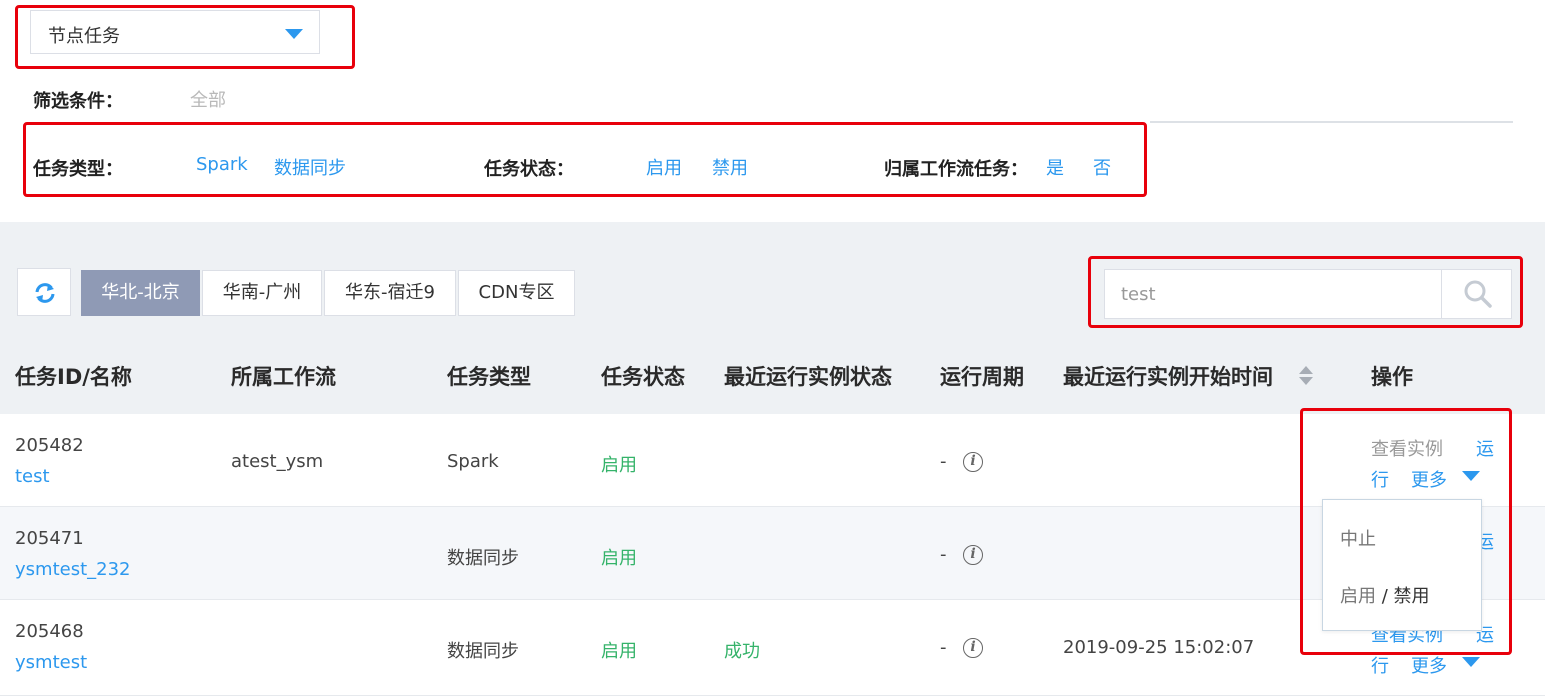 This screenshot has width=1545, height=696. What do you see at coordinates (78, 169) in the screenshot?
I see `task-type-label: 任务类型：` at bounding box center [78, 169].